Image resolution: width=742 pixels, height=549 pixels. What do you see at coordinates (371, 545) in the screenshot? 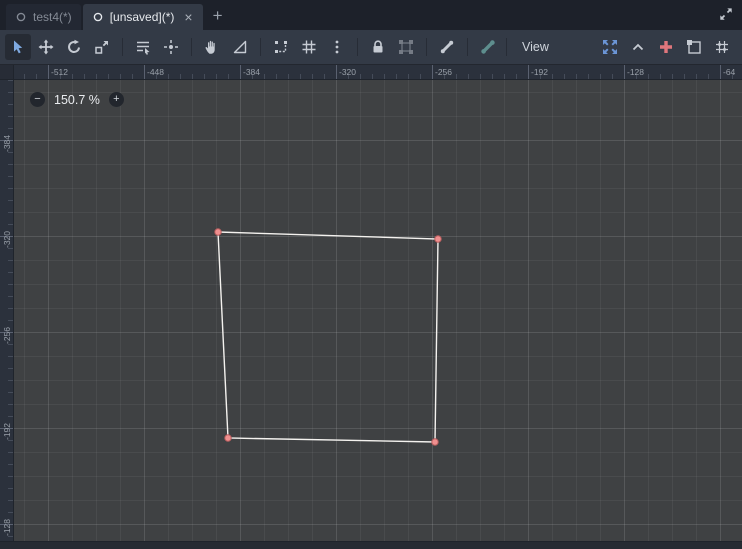
I see `horizontal-scrollbar` at bounding box center [371, 545].